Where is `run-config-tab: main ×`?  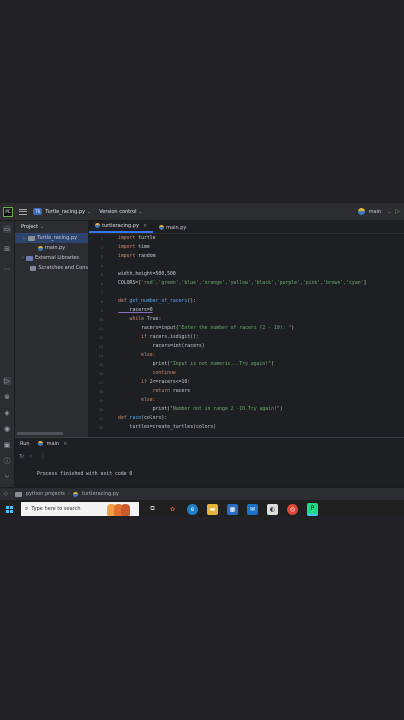
run-config-tab: main × is located at coordinates (52, 444).